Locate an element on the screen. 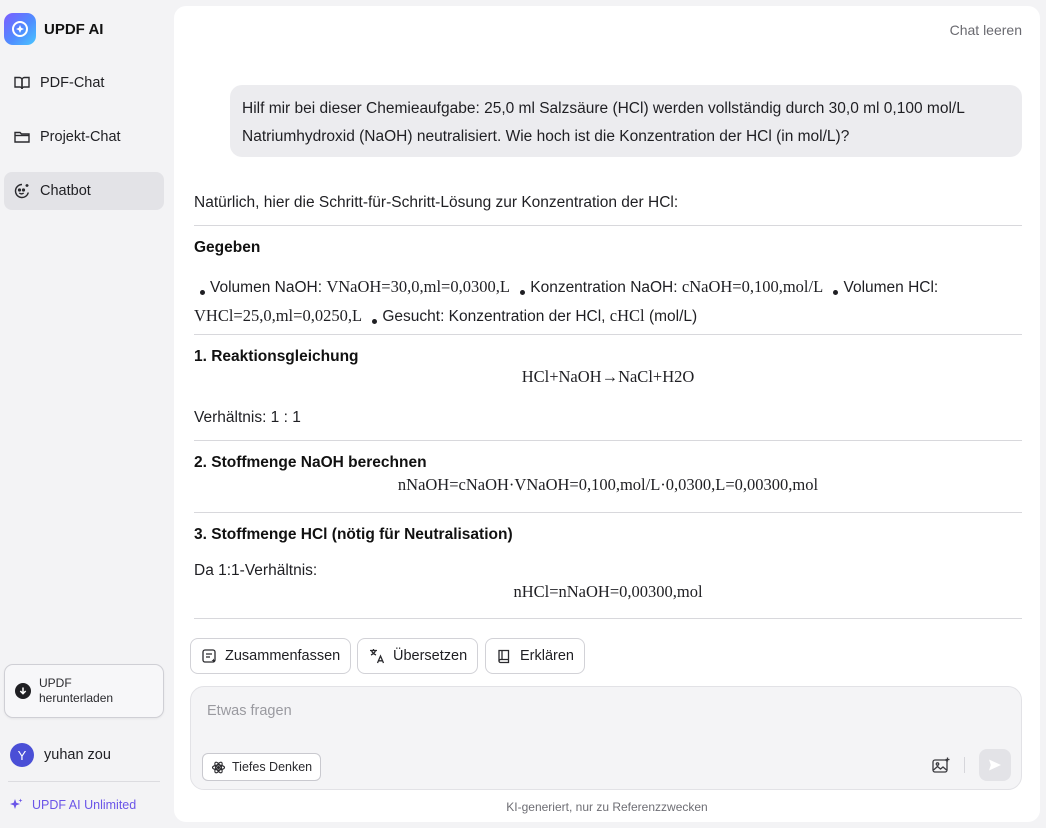 This screenshot has width=1046, height=828. sidebar-item-pdf-chat: PDF-Chat is located at coordinates (84, 83).